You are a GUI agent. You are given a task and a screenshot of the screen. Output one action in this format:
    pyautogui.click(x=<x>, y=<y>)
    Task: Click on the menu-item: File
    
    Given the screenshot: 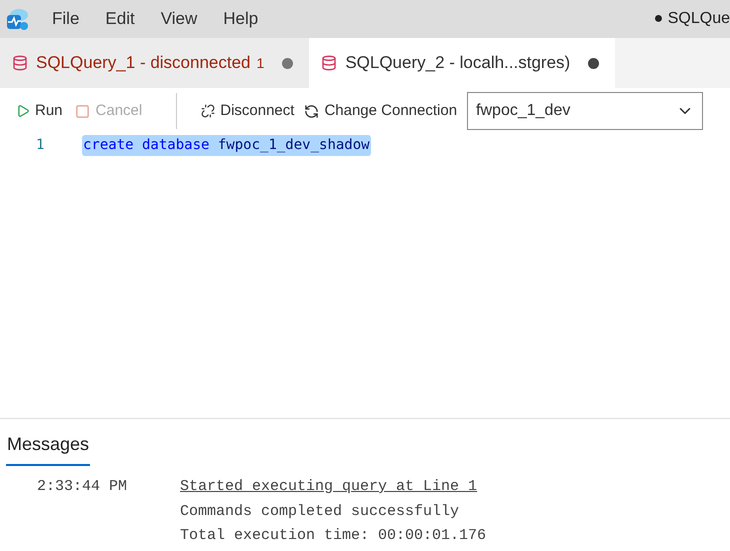 What is the action you would take?
    pyautogui.click(x=66, y=19)
    